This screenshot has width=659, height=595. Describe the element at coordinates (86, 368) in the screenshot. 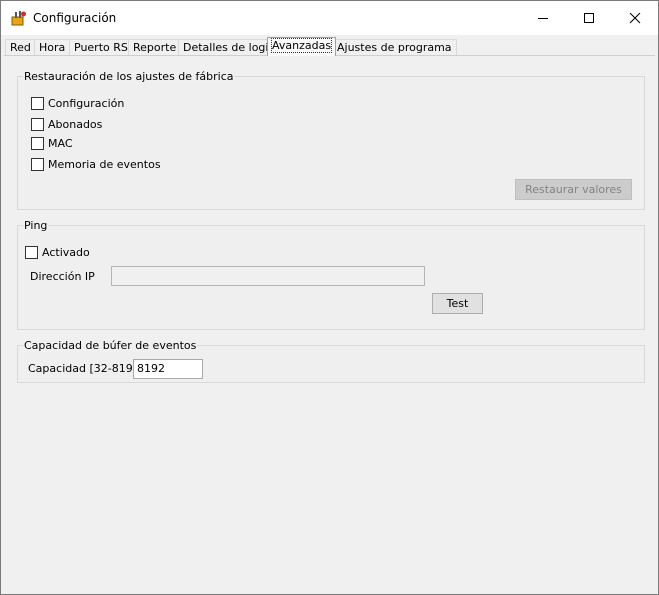

I see `capacity-label: Capacidad [32-8192]` at that location.